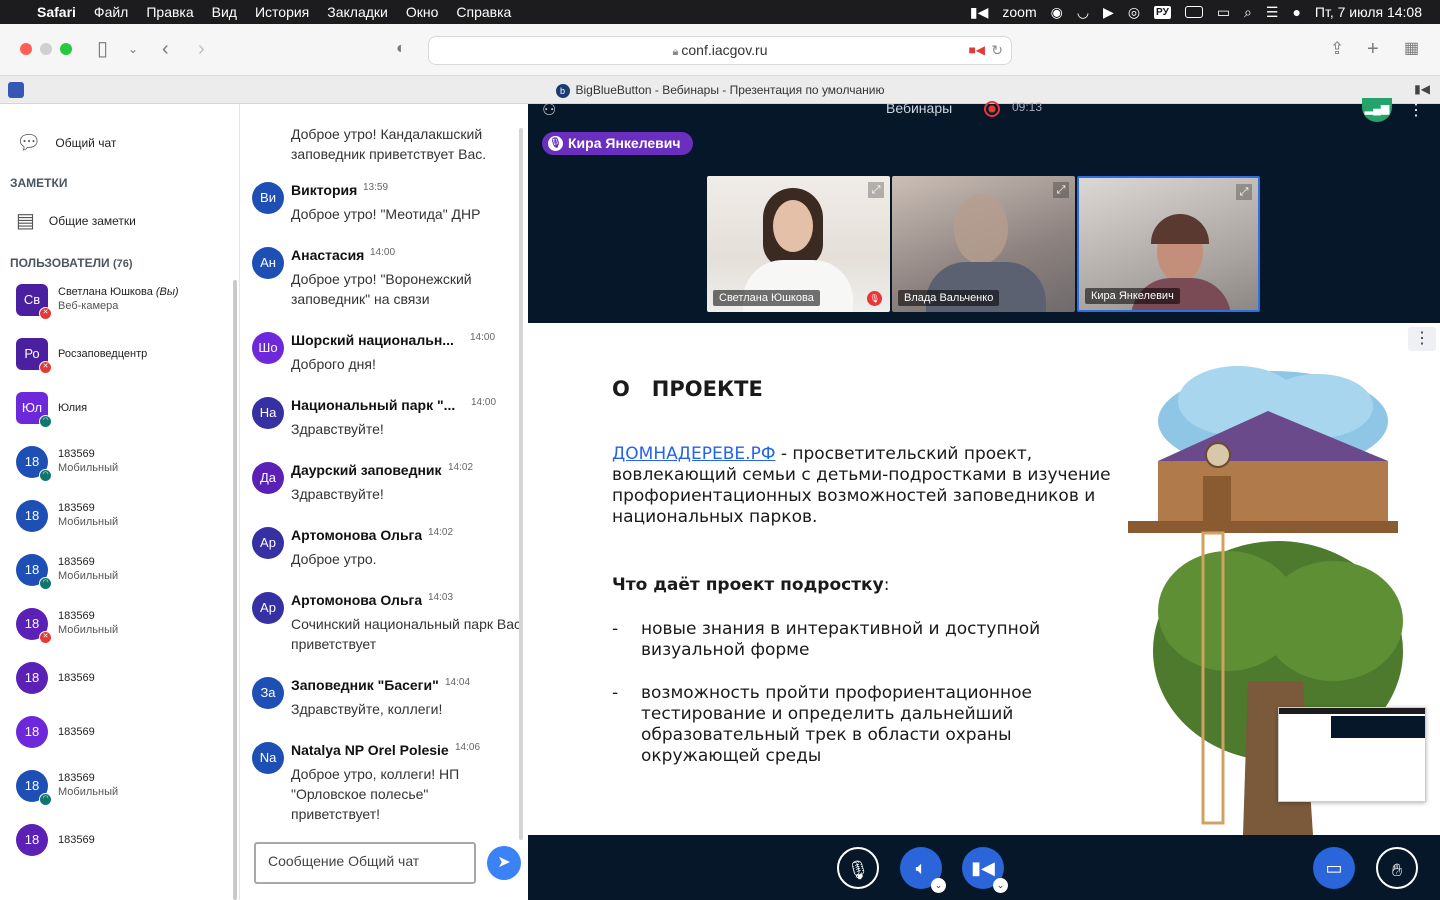 The image size is (1440, 900). What do you see at coordinates (268, 608) in the screenshot?
I see `avatar: Ар` at bounding box center [268, 608].